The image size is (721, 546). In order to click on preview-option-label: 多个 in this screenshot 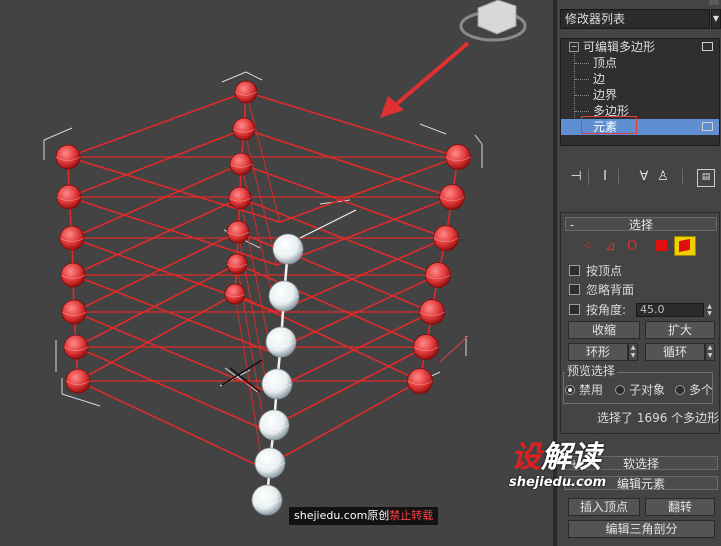, I will do `click(701, 390)`.